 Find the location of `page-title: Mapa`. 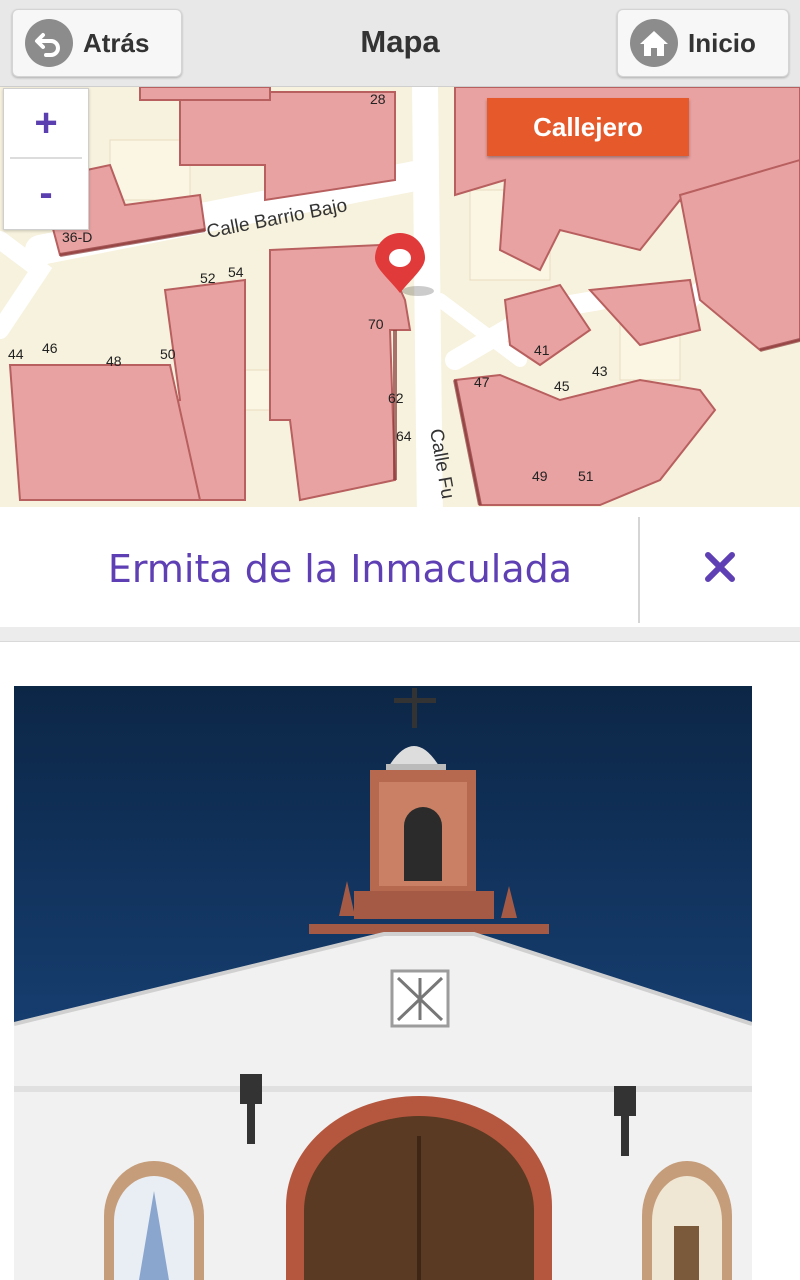

page-title: Mapa is located at coordinates (400, 41).